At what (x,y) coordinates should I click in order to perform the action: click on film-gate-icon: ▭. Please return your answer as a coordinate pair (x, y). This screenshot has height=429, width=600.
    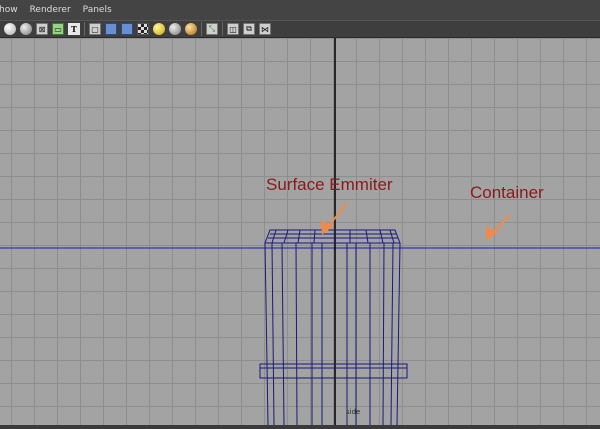
    Looking at the image, I should click on (58, 29).